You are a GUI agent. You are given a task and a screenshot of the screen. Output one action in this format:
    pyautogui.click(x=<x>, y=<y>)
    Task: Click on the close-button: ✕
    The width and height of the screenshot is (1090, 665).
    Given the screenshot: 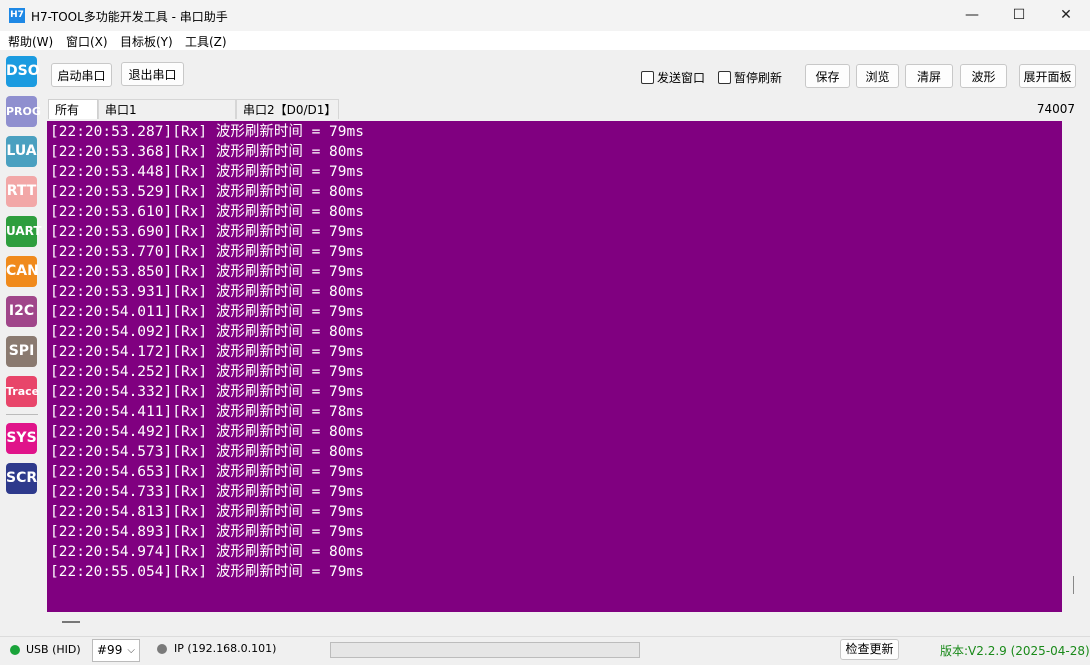 What is the action you would take?
    pyautogui.click(x=1066, y=15)
    